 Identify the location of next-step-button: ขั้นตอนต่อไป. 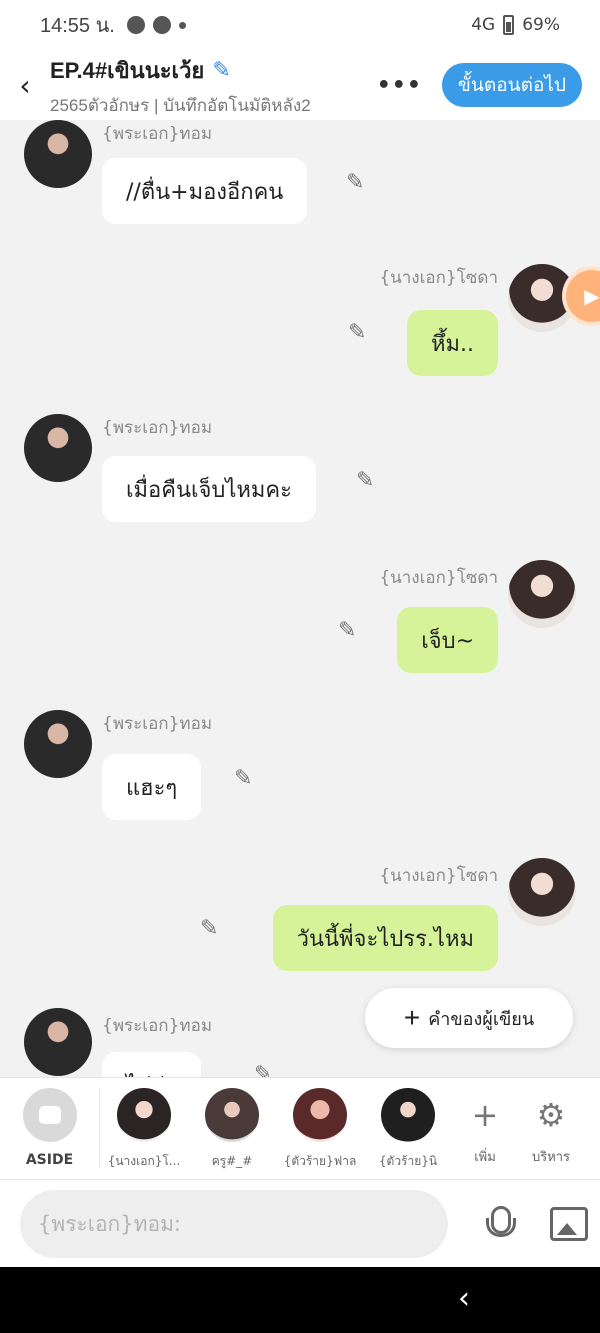
(511, 85).